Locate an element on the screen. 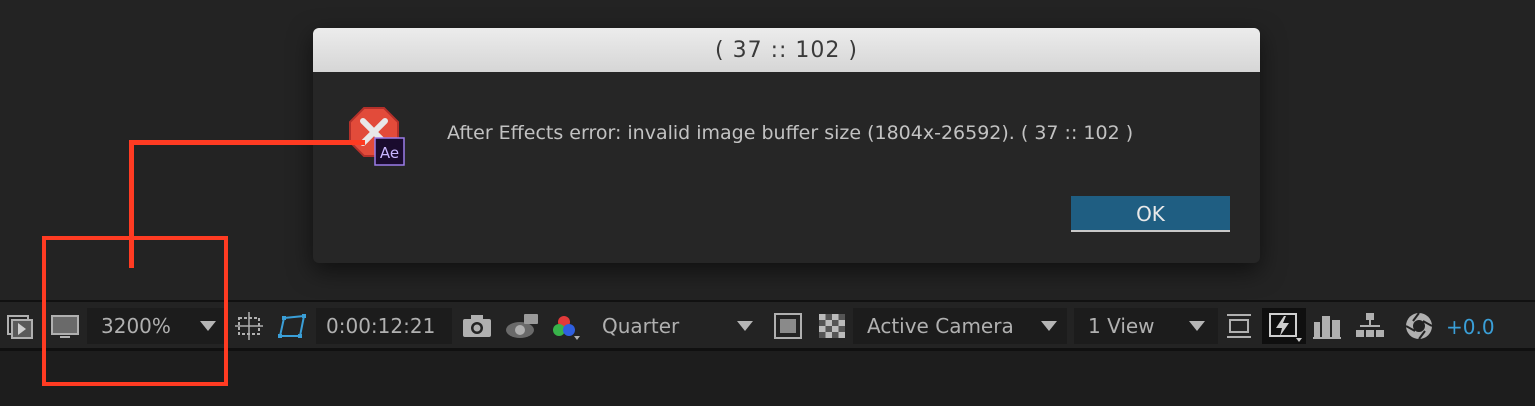 The width and height of the screenshot is (1535, 406). region-of-interest-icon is located at coordinates (249, 326).